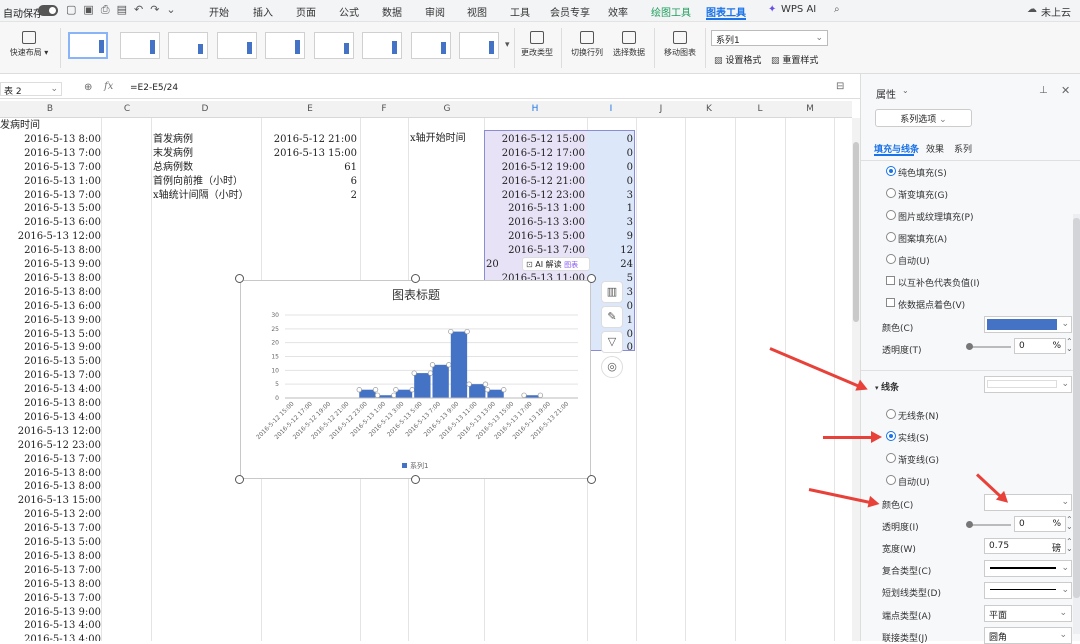 This screenshot has width=1080, height=644. Describe the element at coordinates (891, 259) in the screenshot. I see `fill-auto-radio` at that location.